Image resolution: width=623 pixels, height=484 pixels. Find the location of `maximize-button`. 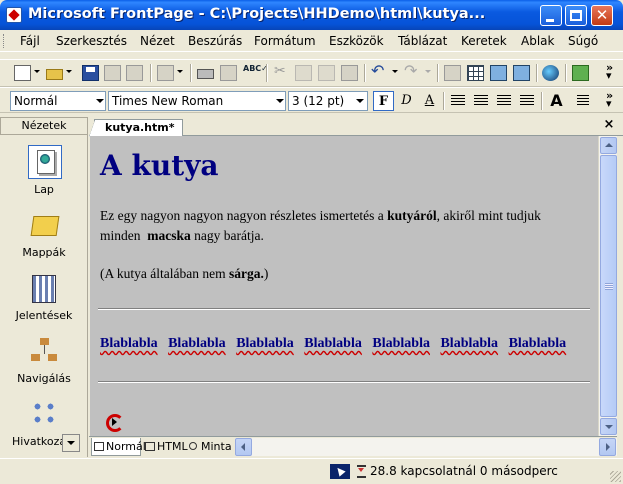

maximize-button is located at coordinates (576, 15).